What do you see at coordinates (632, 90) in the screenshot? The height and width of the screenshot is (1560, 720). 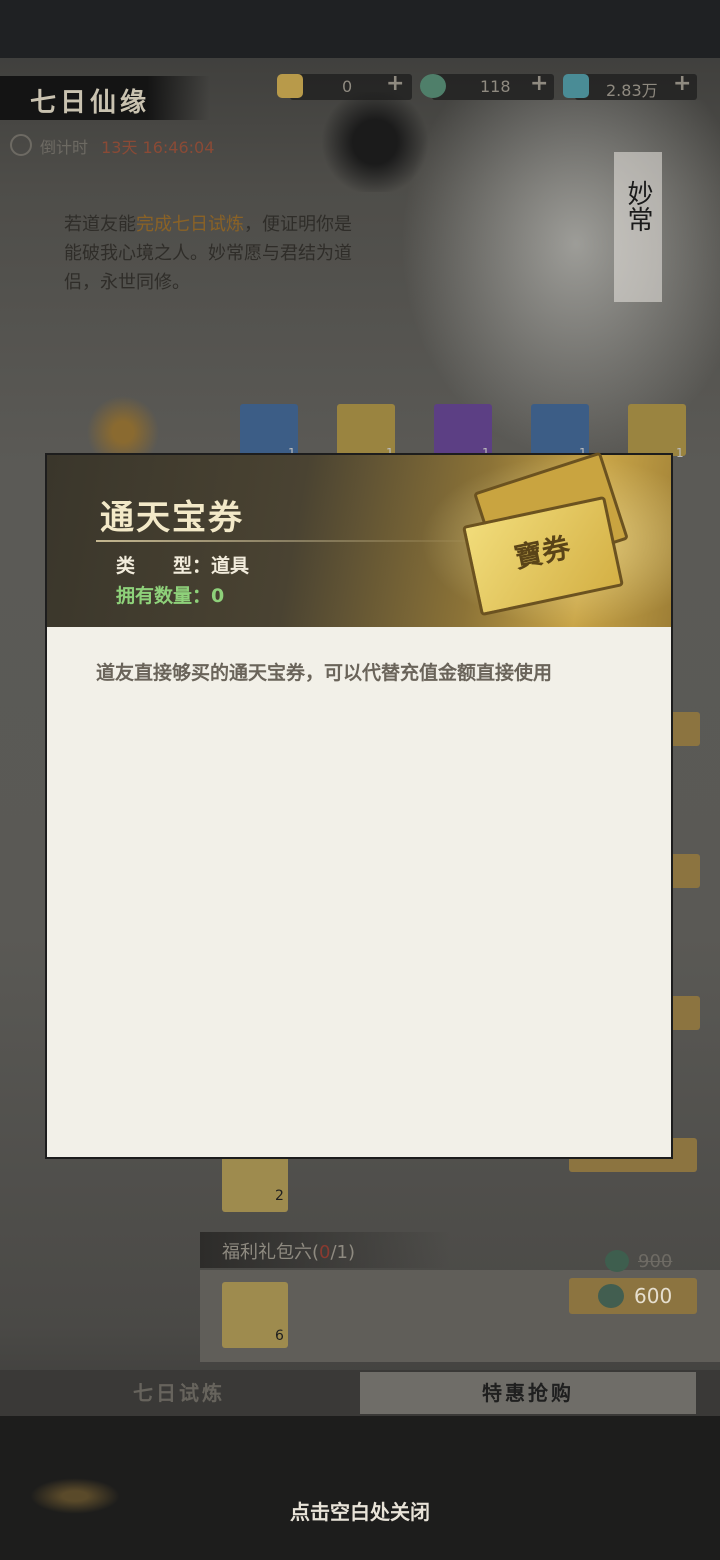 I see `resource-stone-value: 2.83万` at bounding box center [632, 90].